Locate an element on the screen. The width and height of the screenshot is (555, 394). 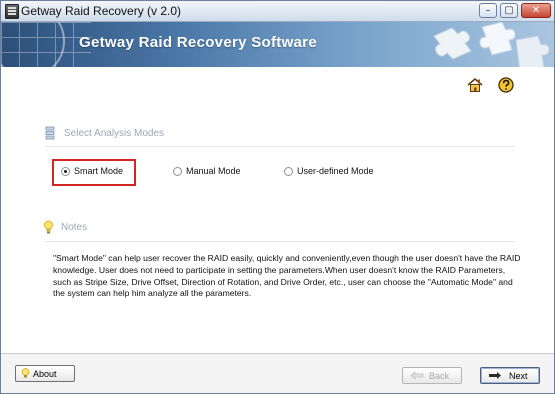
minimize-button: – is located at coordinates (488, 10).